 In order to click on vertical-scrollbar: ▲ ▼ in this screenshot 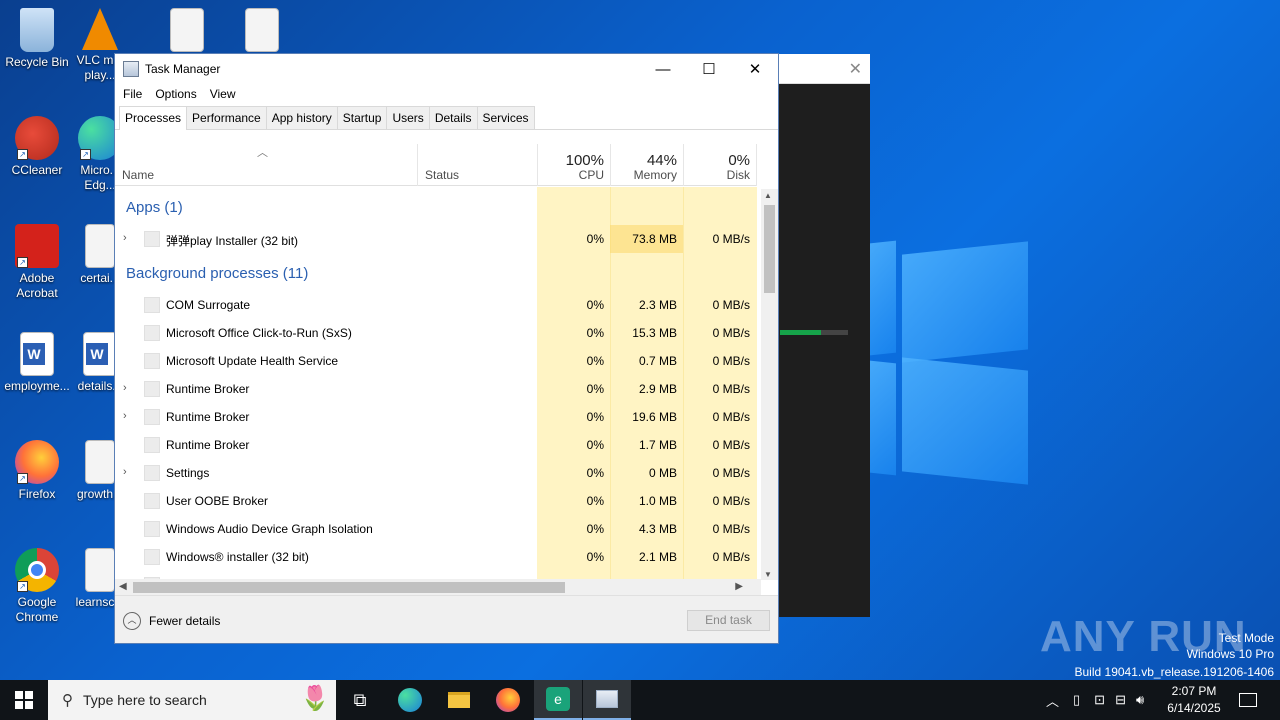, I will do `click(769, 384)`.